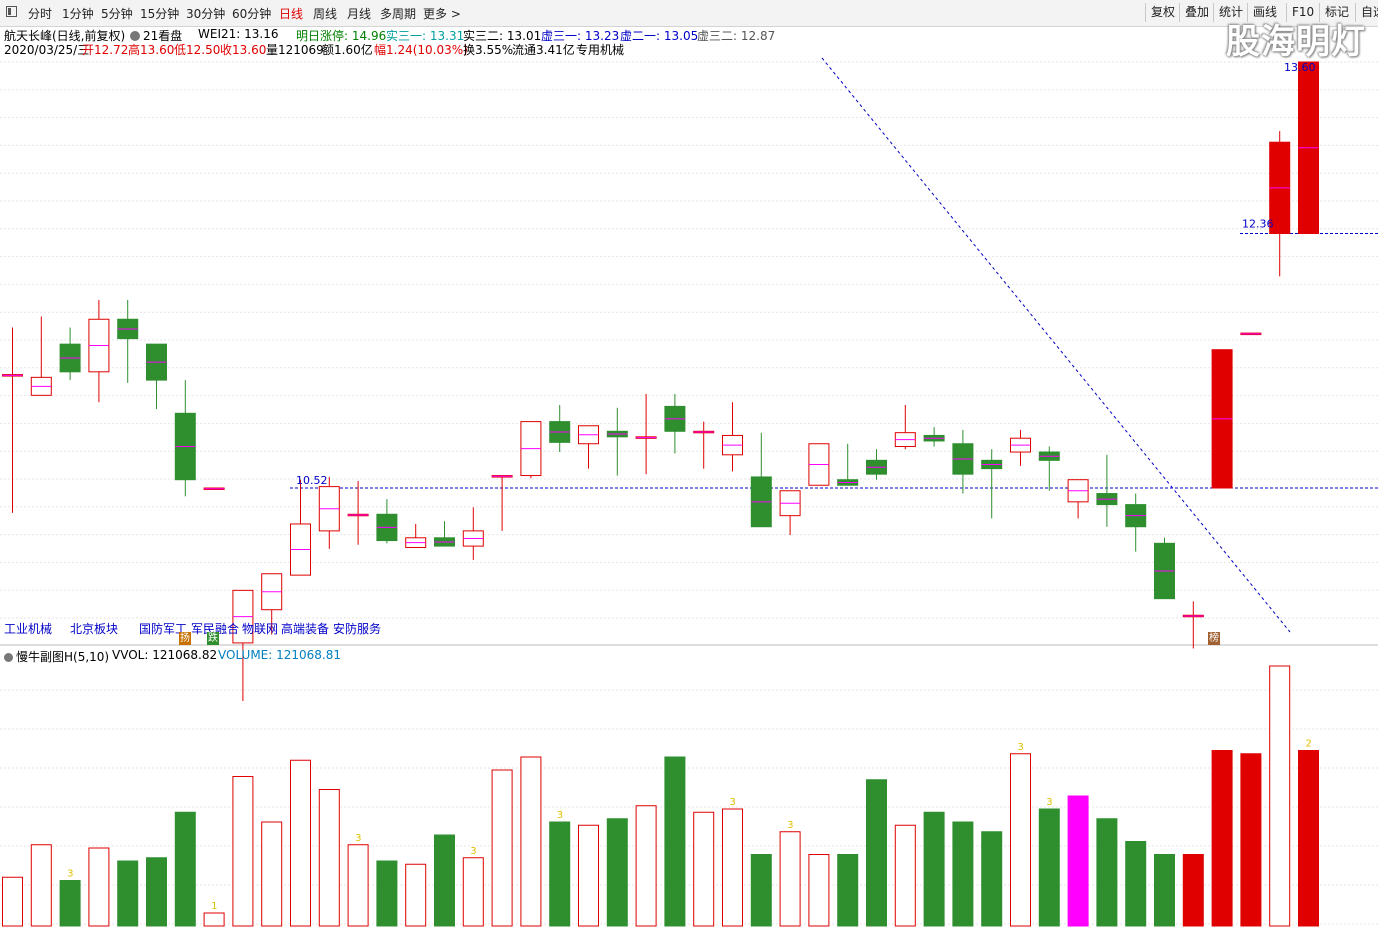  What do you see at coordinates (357, 628) in the screenshot?
I see `sector-link-security: 安防服务` at bounding box center [357, 628].